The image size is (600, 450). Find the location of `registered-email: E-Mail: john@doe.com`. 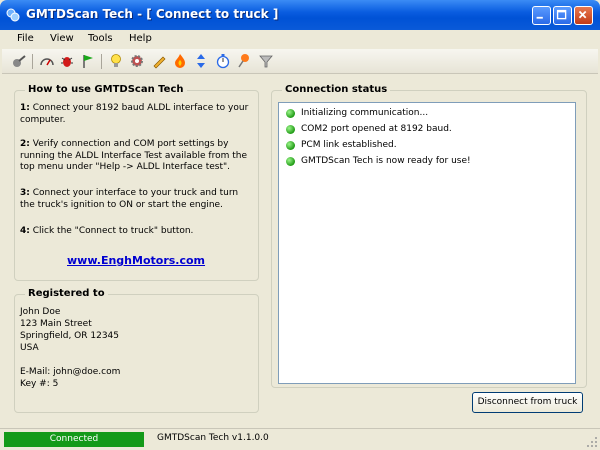

registered-email: E-Mail: john@doe.com is located at coordinates (70, 372).